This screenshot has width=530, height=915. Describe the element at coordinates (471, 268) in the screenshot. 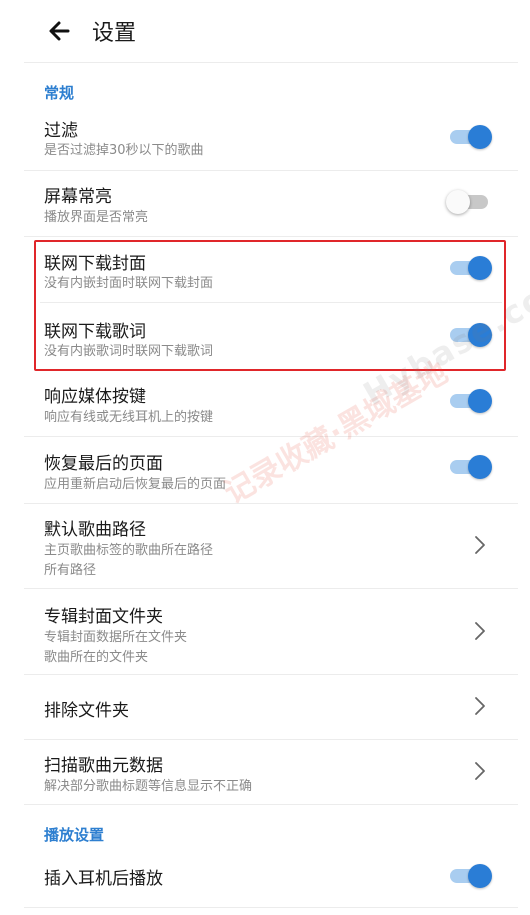

I see `download-cover-toggle` at that location.